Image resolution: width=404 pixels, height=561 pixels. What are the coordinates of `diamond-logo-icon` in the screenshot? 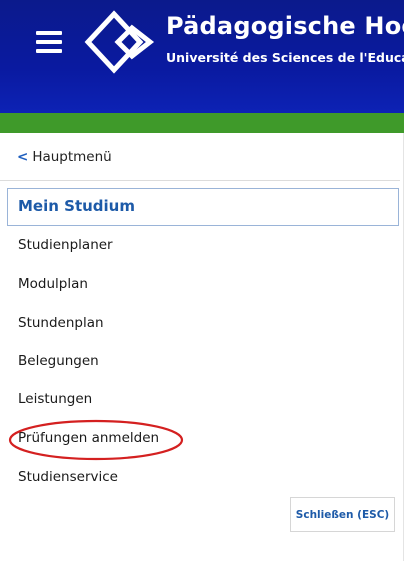 It's located at (122, 42).